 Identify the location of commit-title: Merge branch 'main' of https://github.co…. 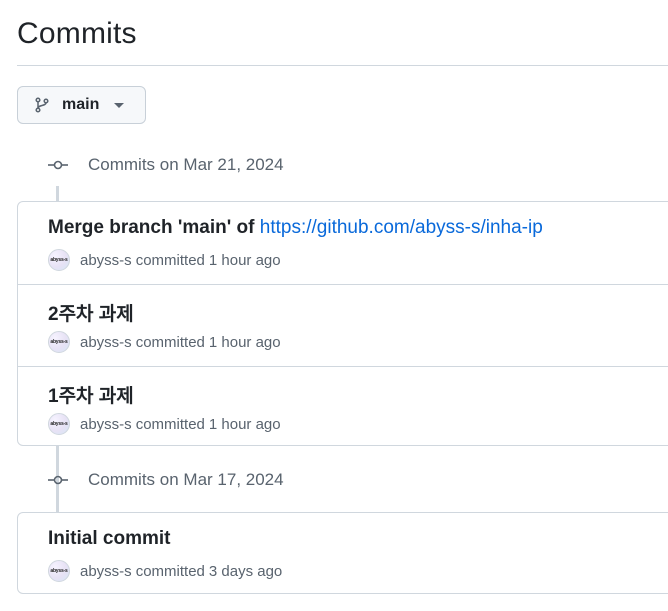
(295, 228).